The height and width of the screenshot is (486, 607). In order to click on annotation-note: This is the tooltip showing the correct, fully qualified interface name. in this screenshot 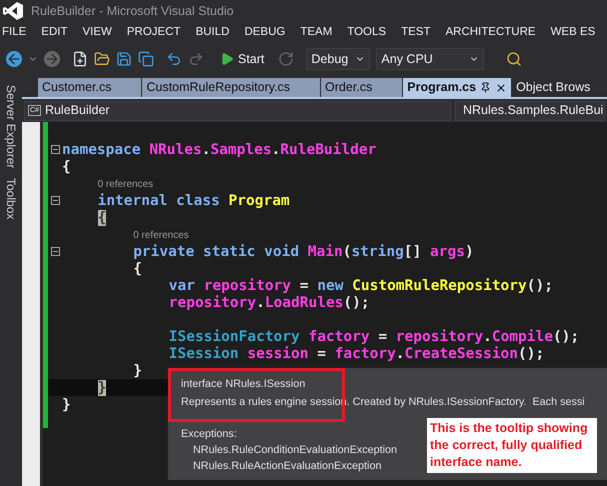, I will do `click(512, 445)`.